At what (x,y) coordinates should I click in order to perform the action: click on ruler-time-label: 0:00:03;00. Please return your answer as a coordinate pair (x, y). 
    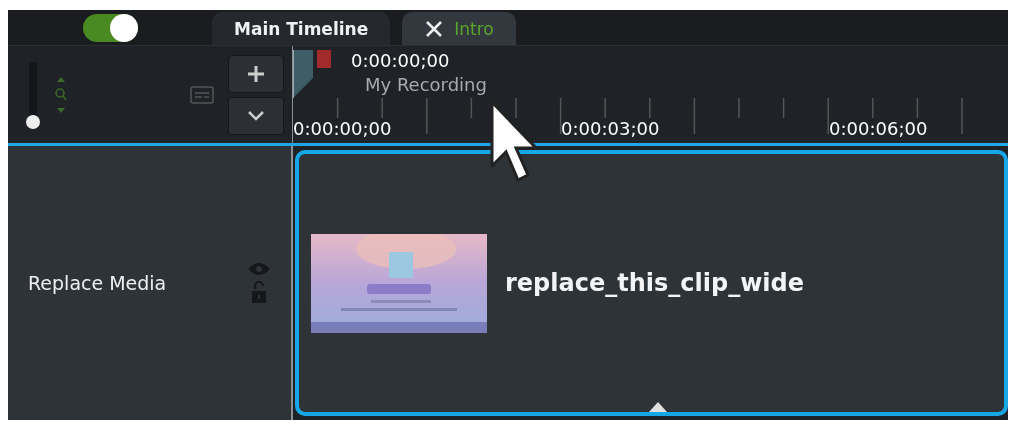
    Looking at the image, I should click on (611, 128).